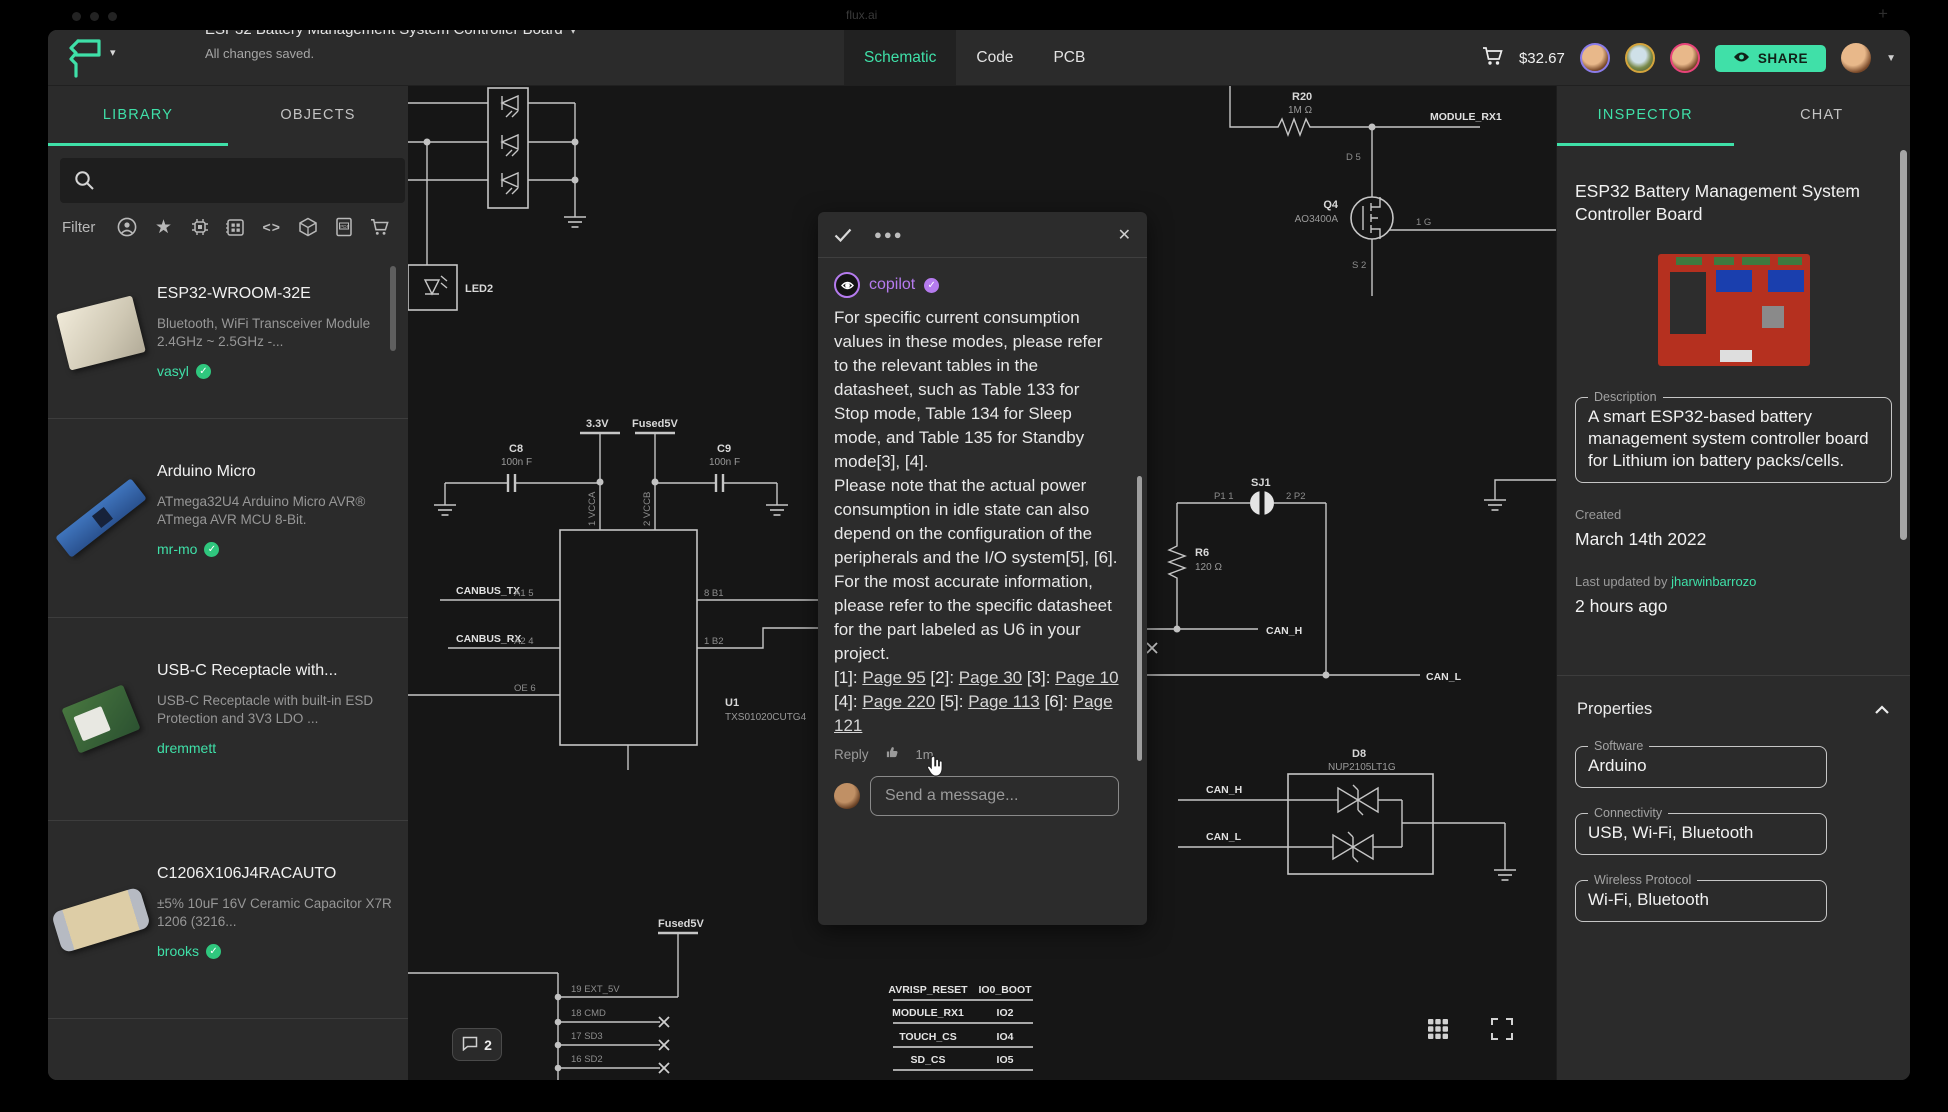 This screenshot has width=1948, height=1112. I want to click on description-legend: Description, so click(1625, 397).